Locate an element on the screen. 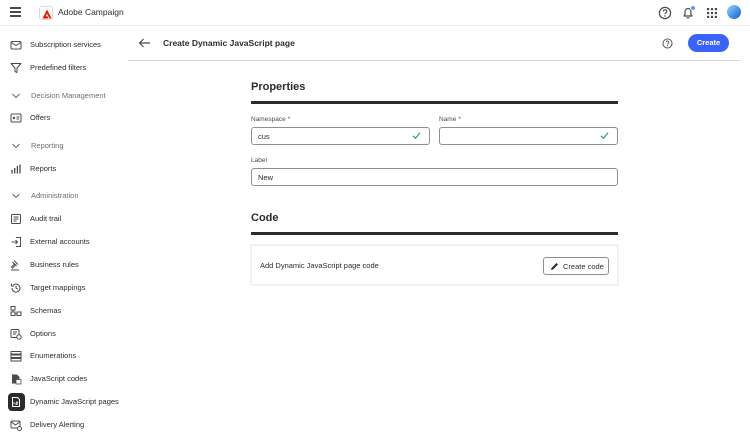 The height and width of the screenshot is (440, 750). sidebar-item-enumerations: Enumerations is located at coordinates (65, 356).